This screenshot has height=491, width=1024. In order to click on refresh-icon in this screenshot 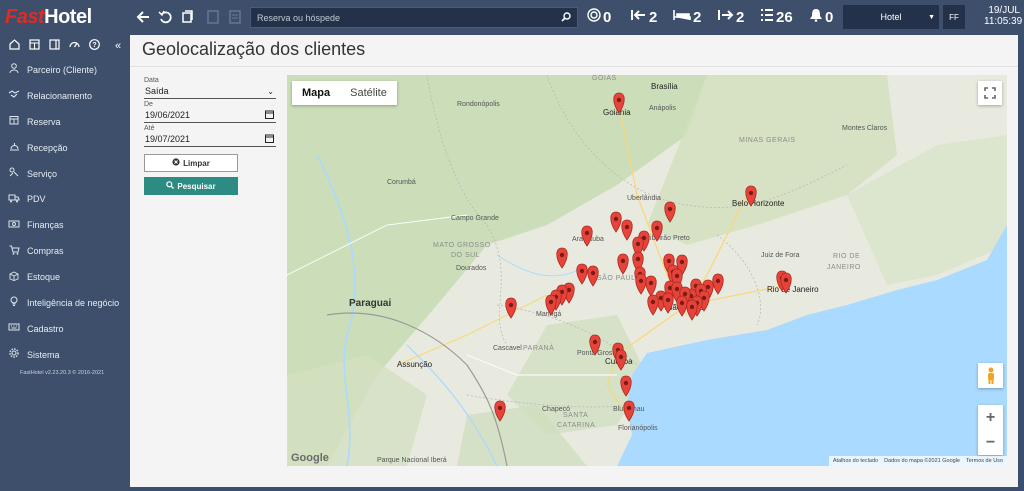, I will do `click(187, 17)`.